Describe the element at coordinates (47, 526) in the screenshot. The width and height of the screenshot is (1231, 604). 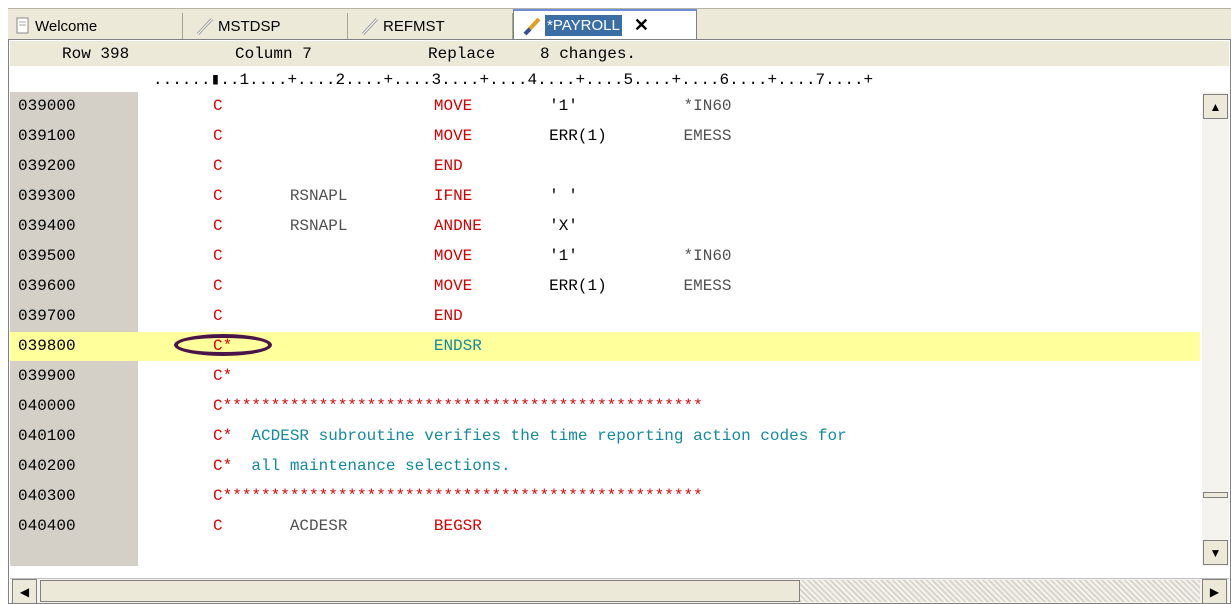
I see `sequence-number: 040400` at that location.